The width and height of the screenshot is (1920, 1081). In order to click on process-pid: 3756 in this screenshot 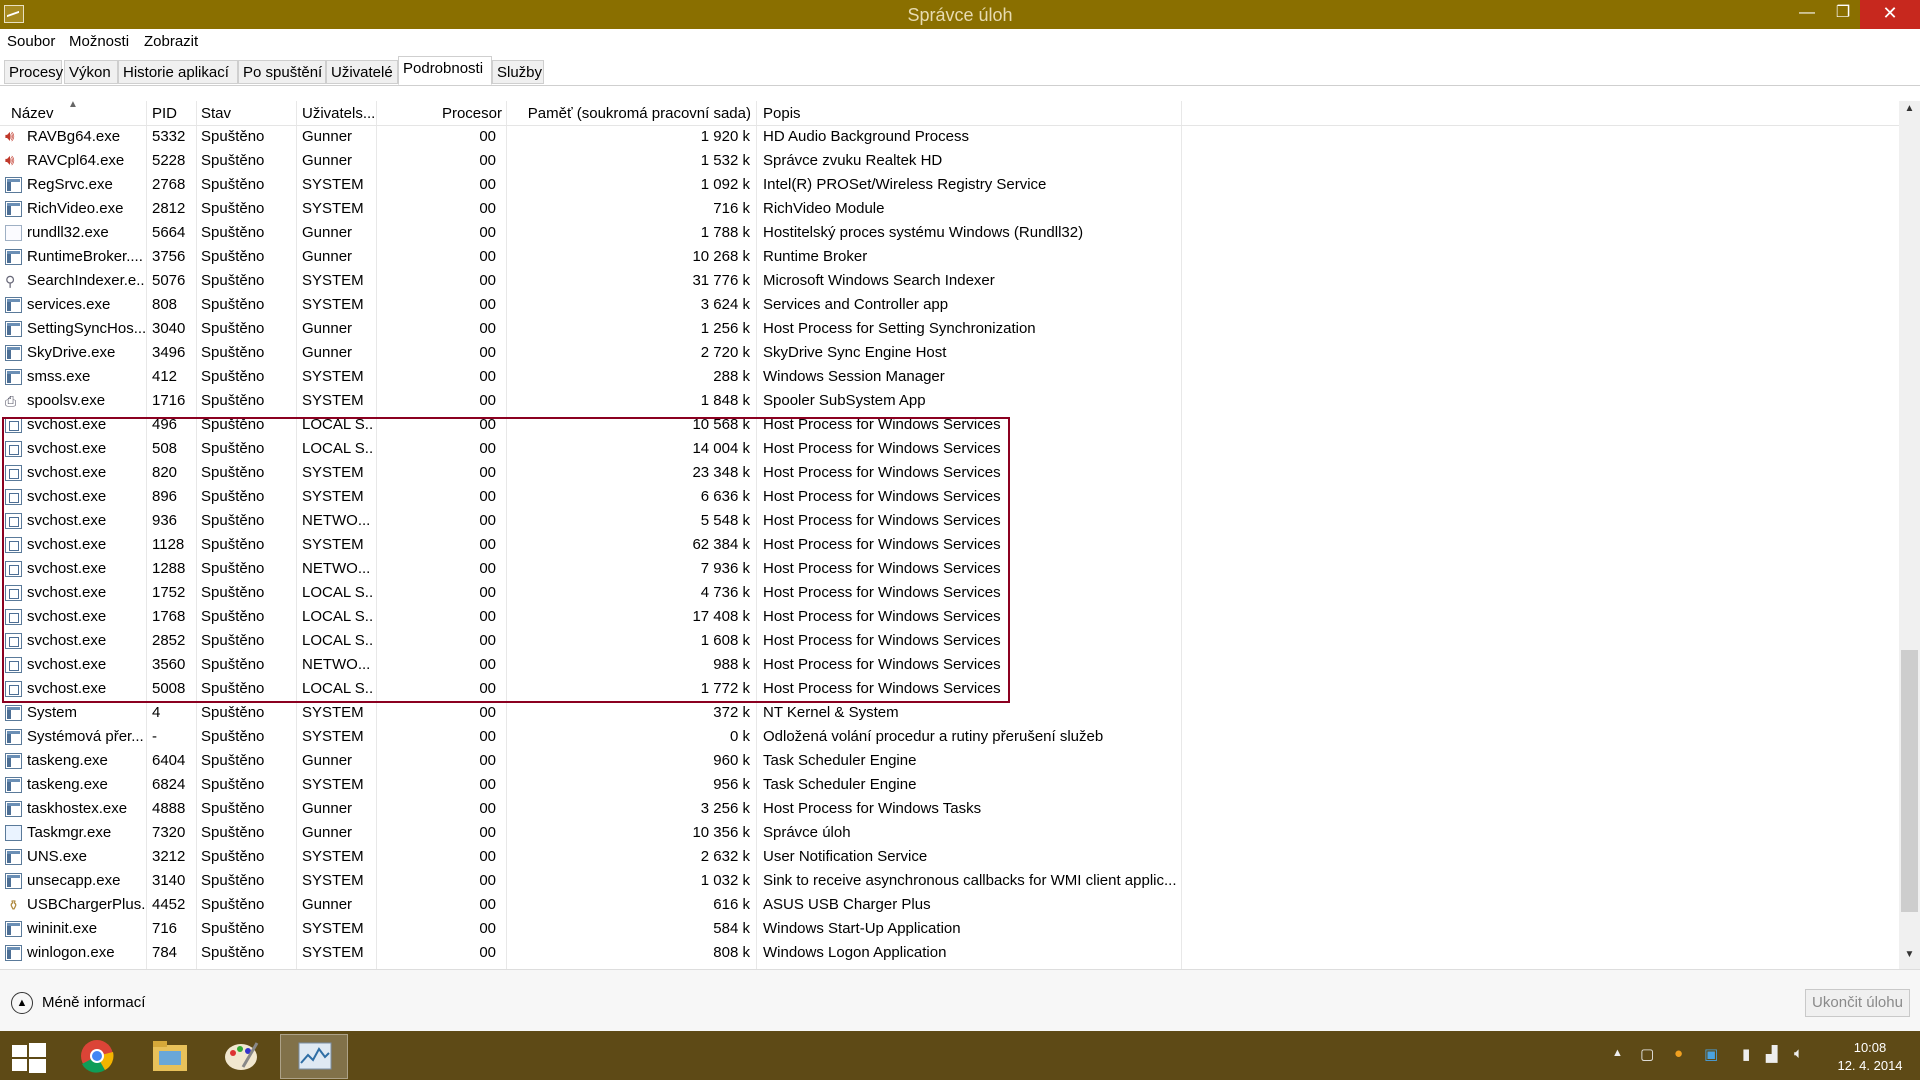, I will do `click(169, 256)`.